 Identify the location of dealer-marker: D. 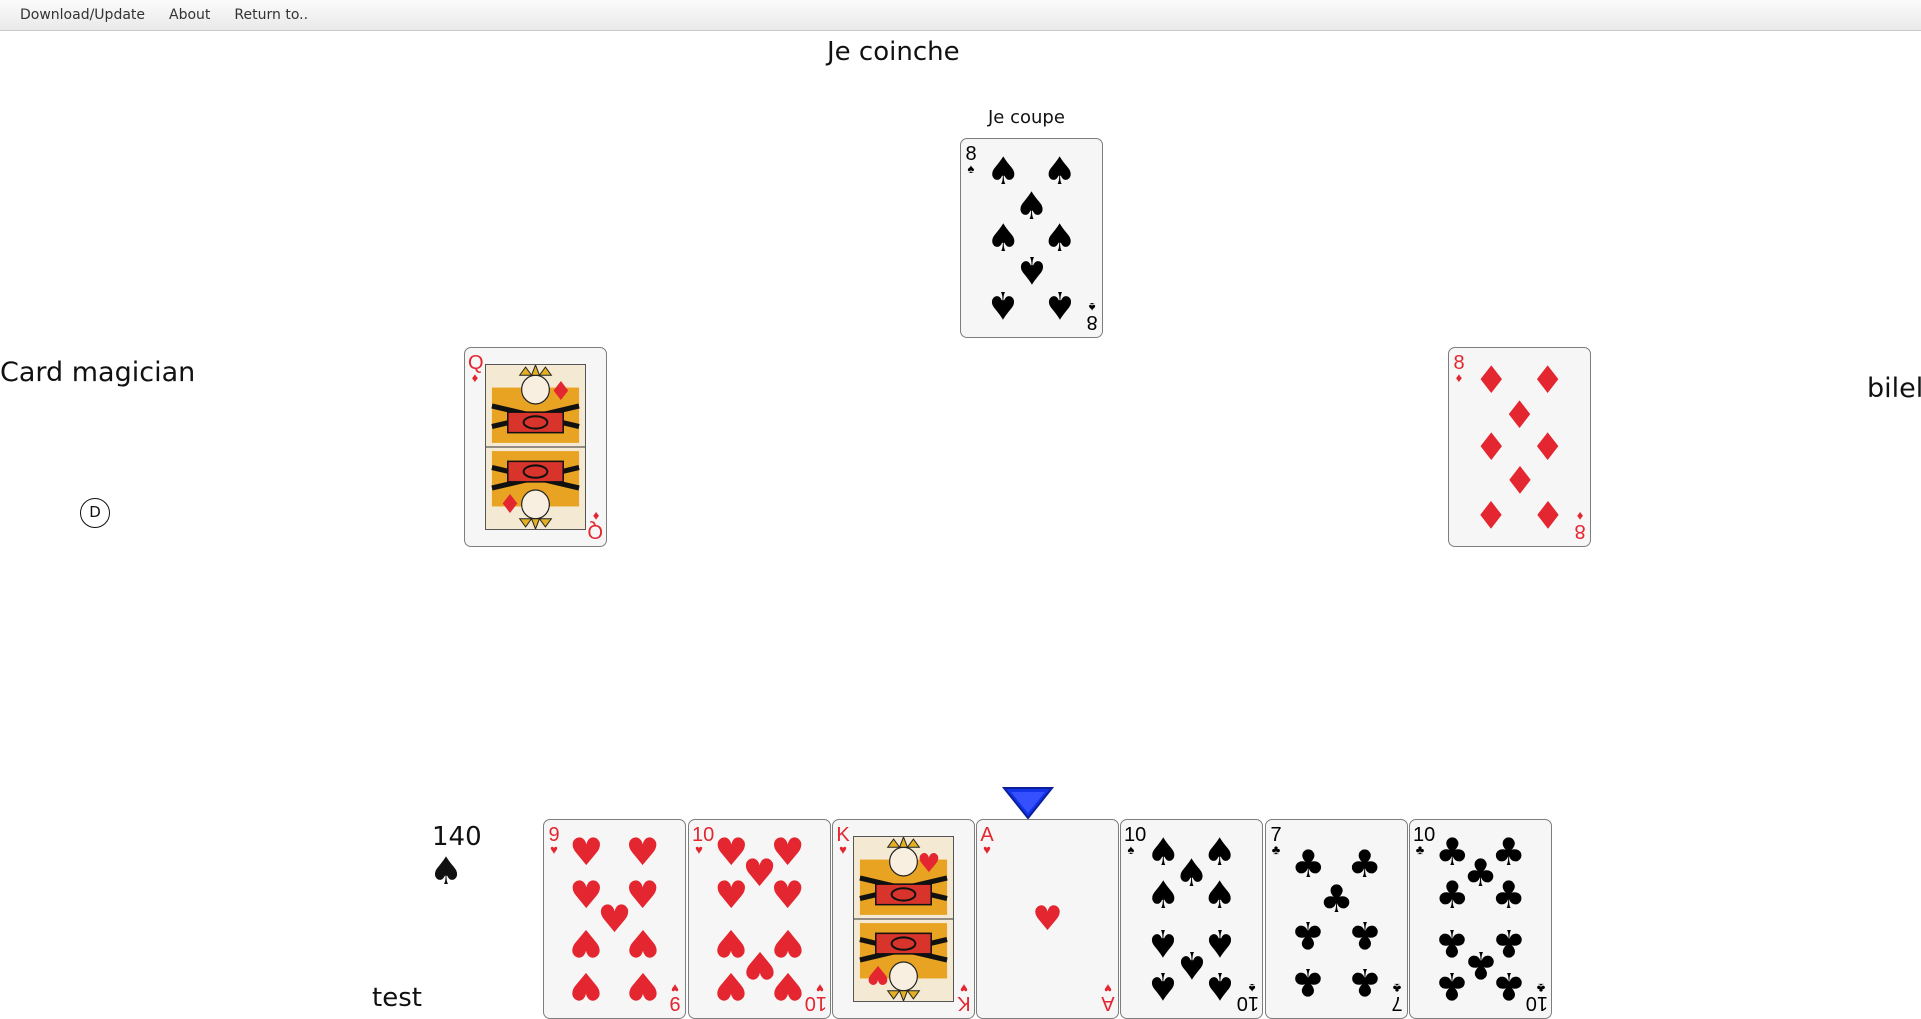
(95, 513).